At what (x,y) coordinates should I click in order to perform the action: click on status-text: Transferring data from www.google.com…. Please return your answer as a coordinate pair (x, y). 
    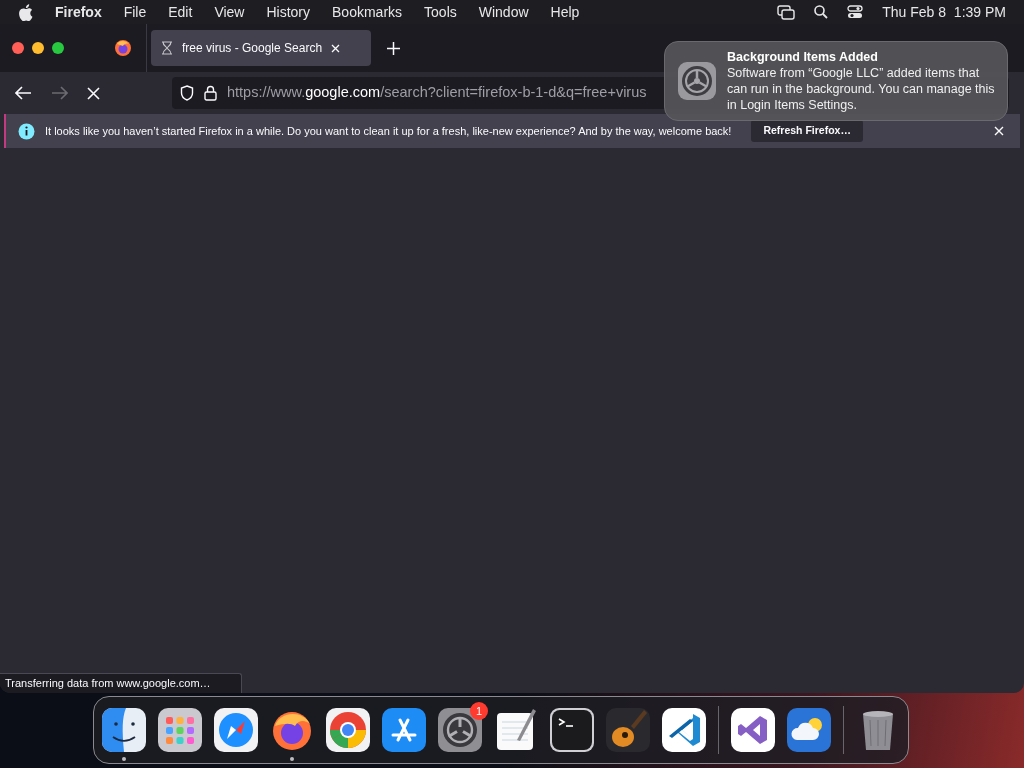
    Looking at the image, I should click on (121, 683).